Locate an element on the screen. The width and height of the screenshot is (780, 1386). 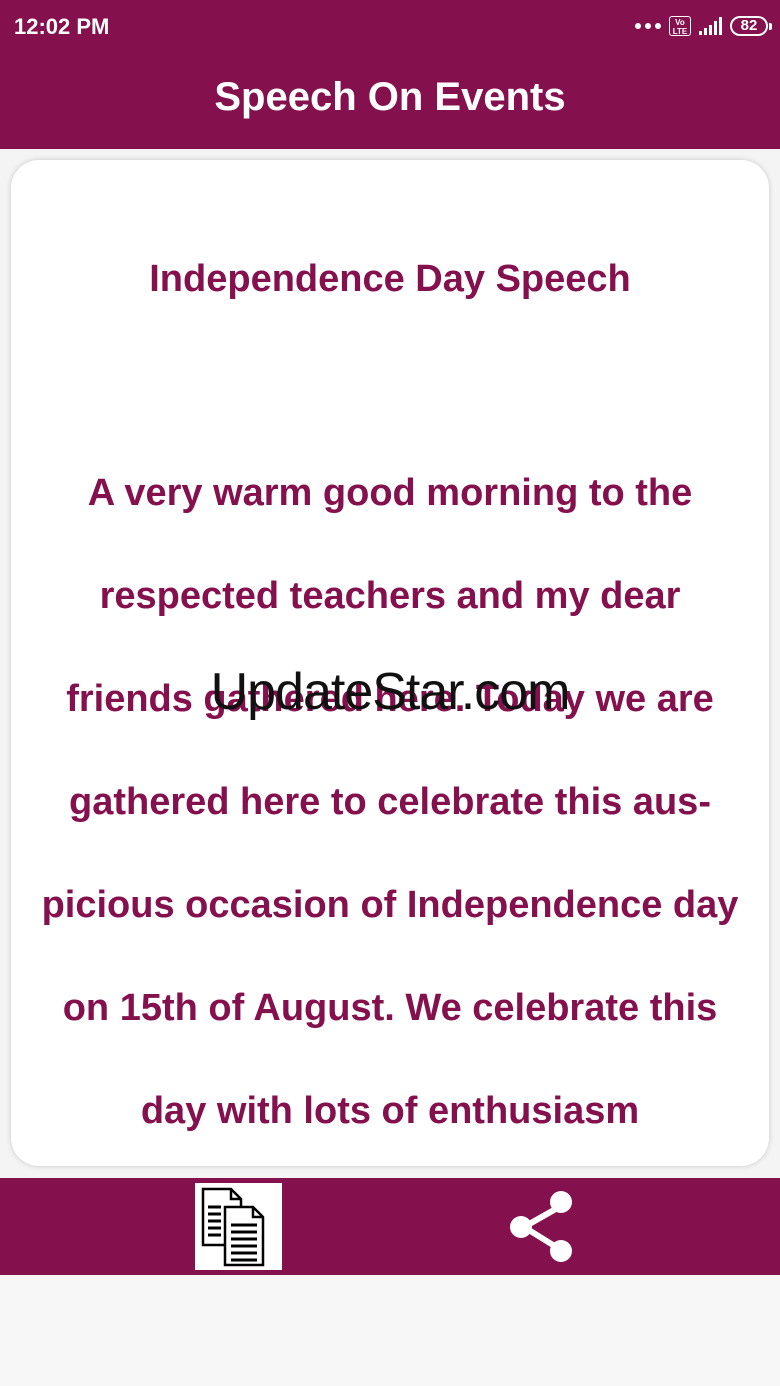
share-button is located at coordinates (543, 1227).